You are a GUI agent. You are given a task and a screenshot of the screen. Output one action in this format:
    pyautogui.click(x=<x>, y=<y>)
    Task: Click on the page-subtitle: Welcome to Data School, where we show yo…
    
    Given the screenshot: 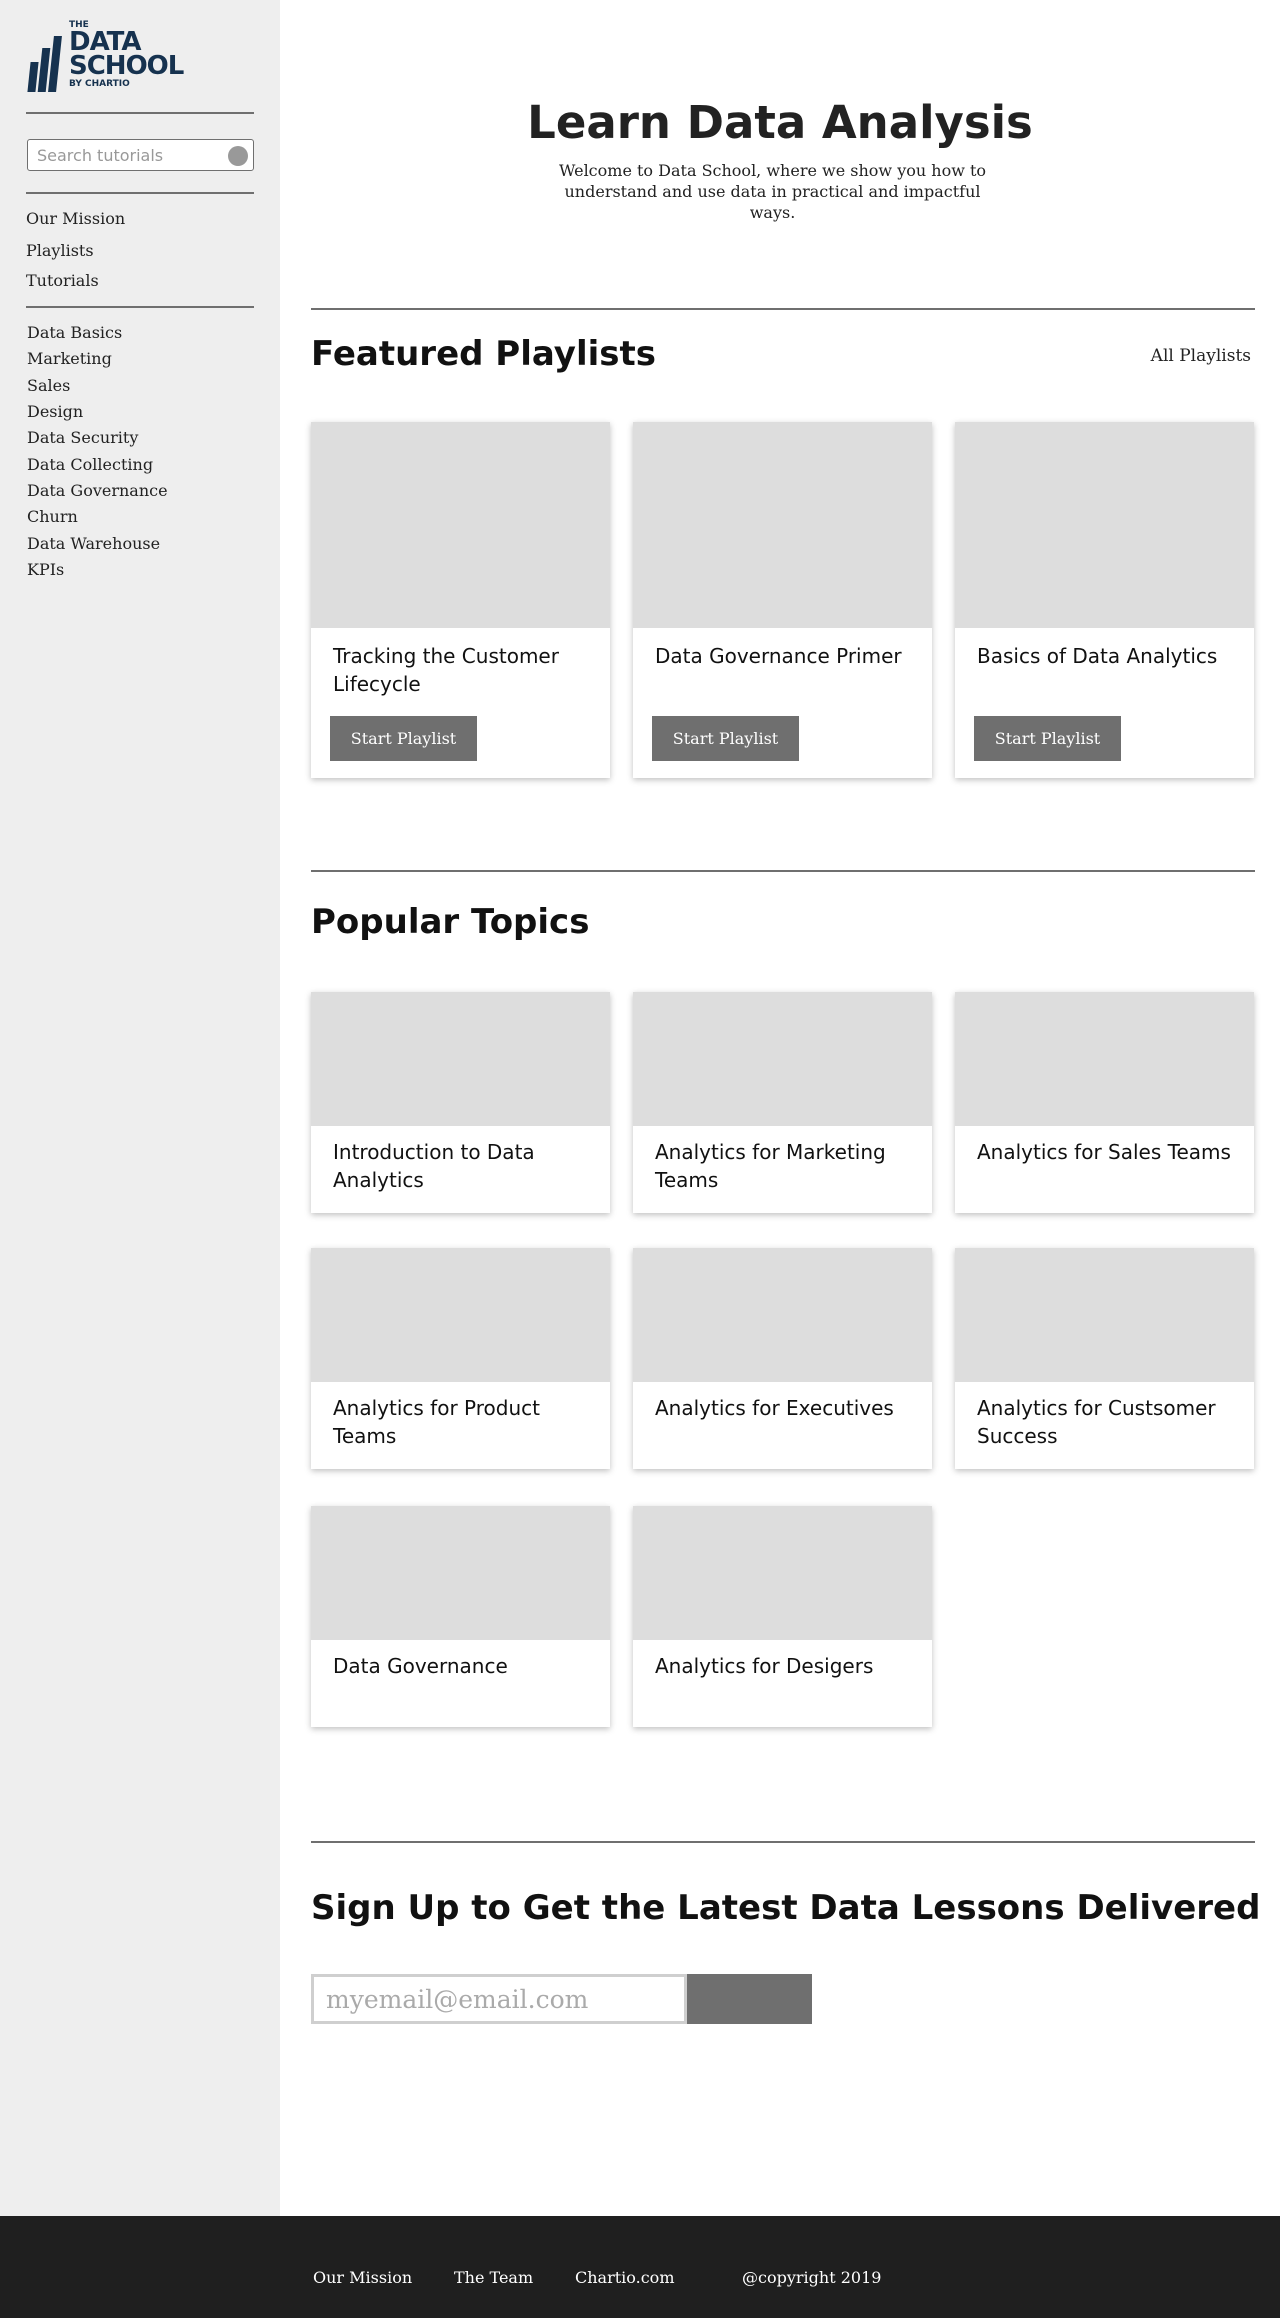 What is the action you would take?
    pyautogui.click(x=772, y=191)
    